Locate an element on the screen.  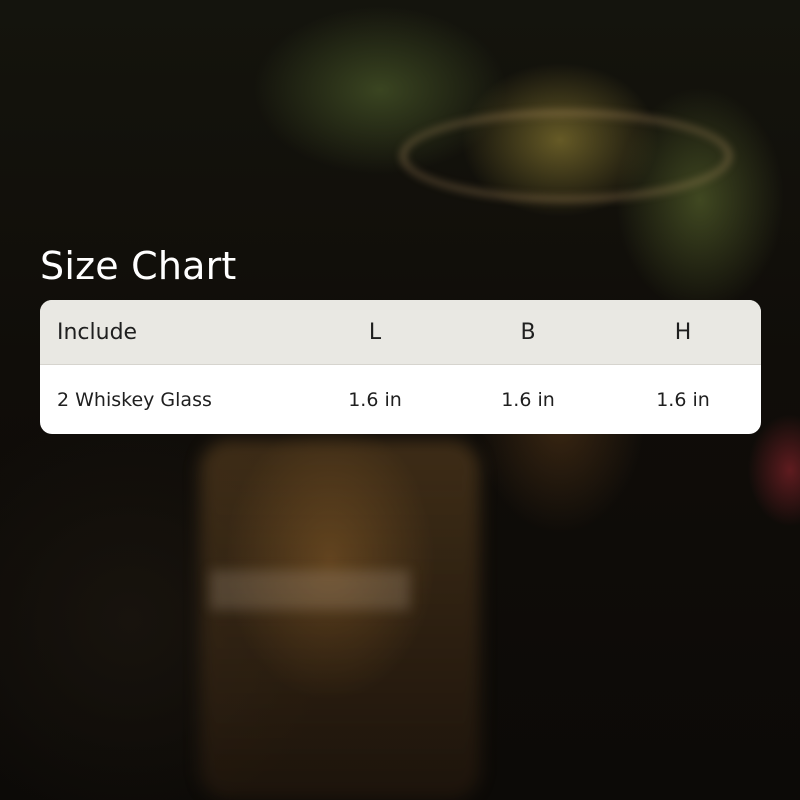
header-length: L is located at coordinates (375, 332).